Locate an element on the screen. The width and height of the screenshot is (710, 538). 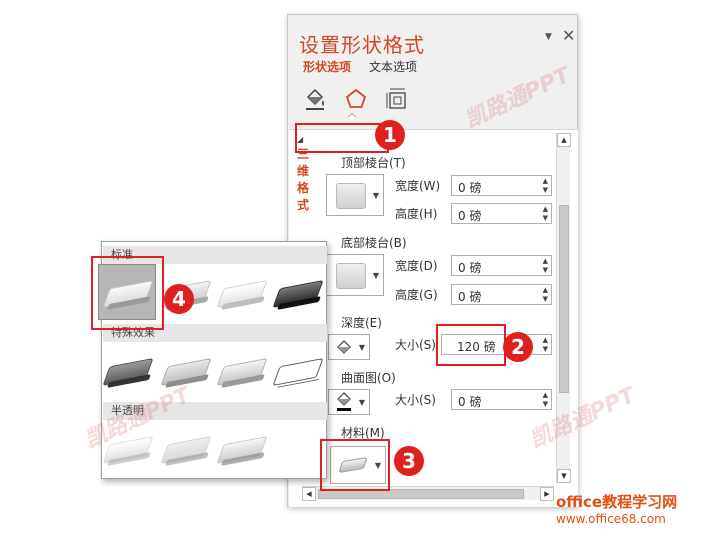
material-translucent-powder is located at coordinates (242, 449).